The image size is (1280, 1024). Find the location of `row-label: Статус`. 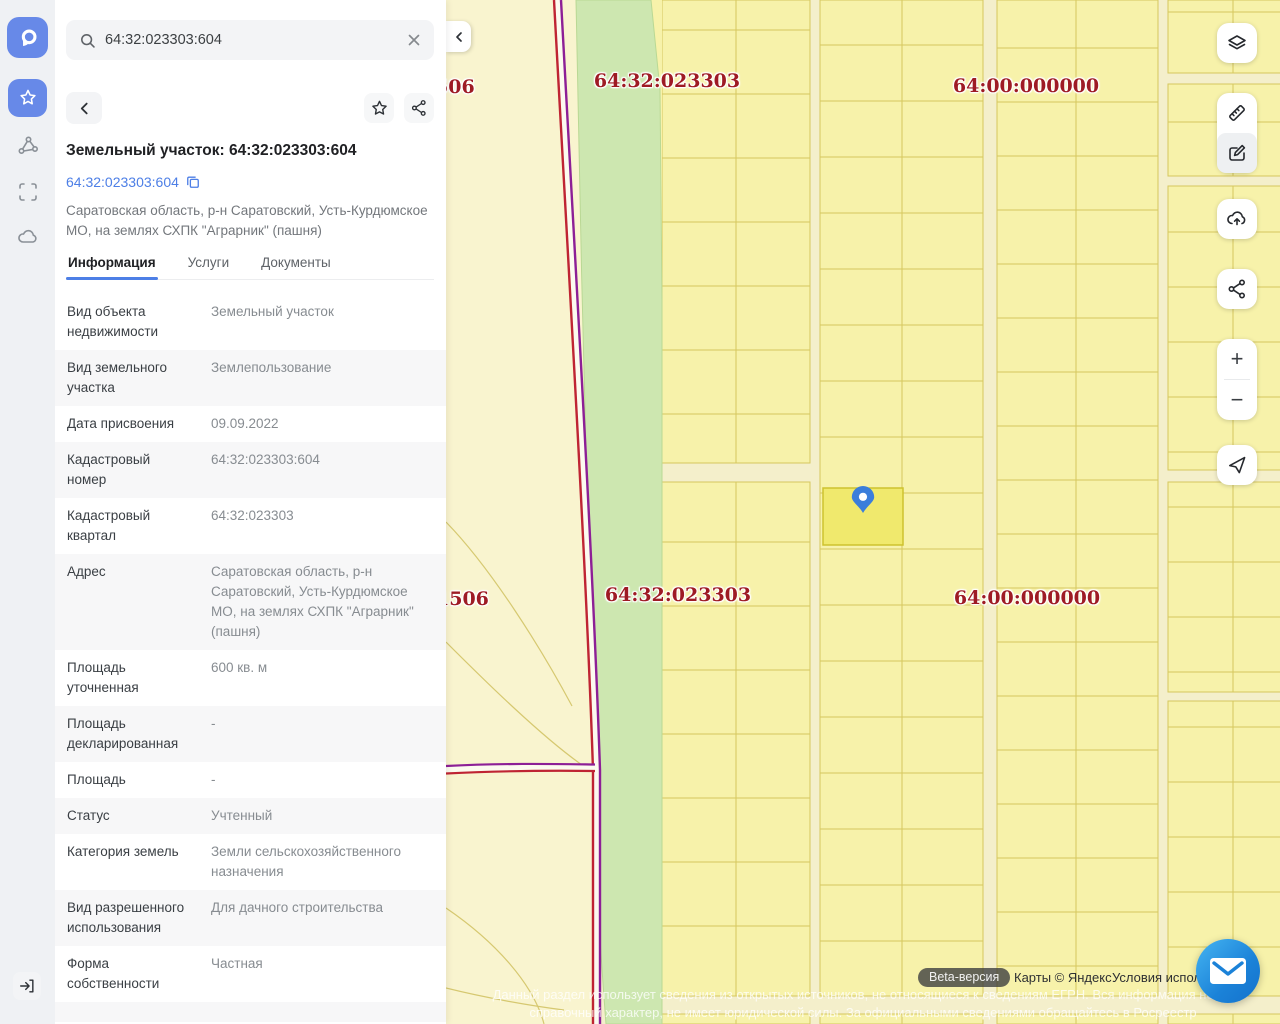

row-label: Статус is located at coordinates (88, 815).